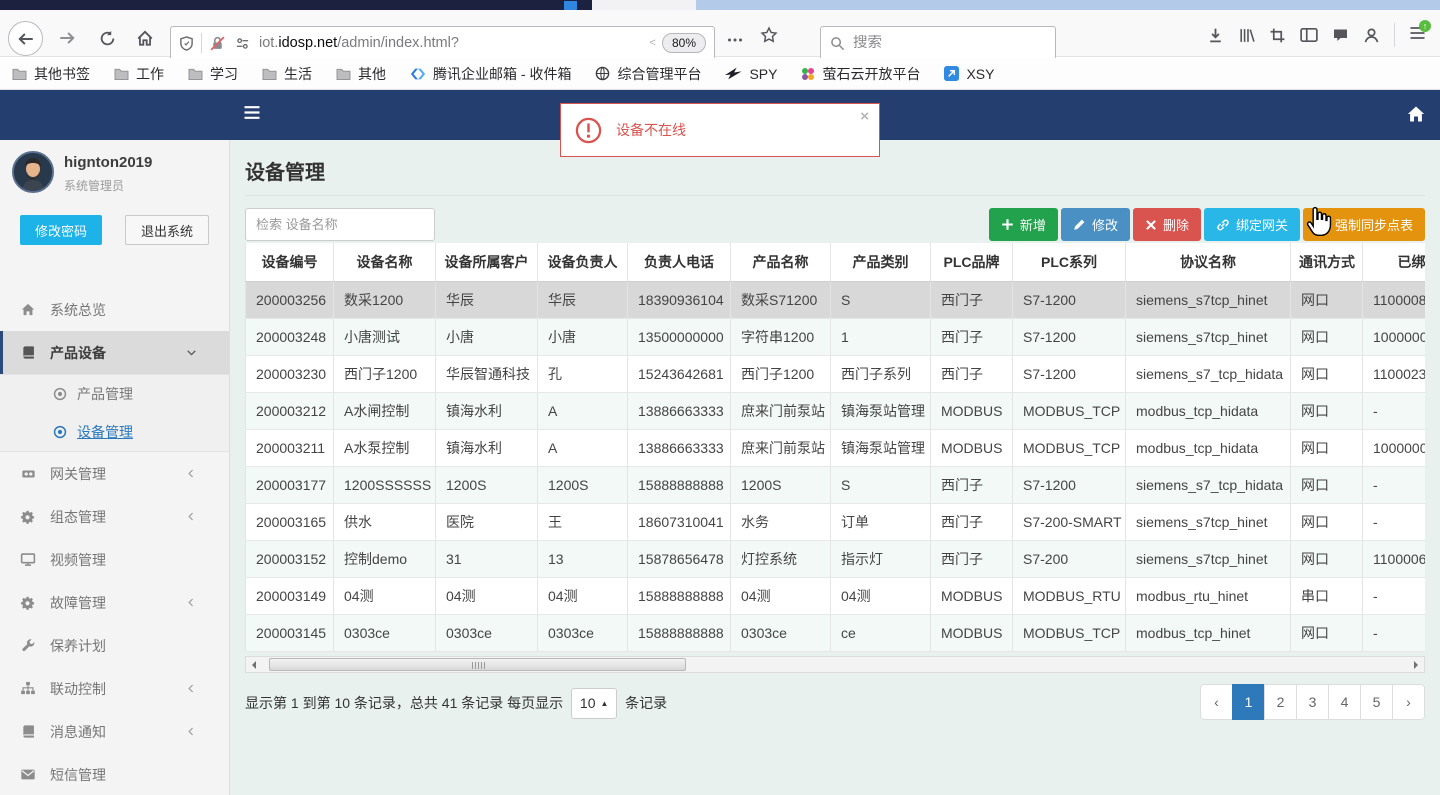  What do you see at coordinates (780, 374) in the screenshot?
I see `table-cell: 西门子1200` at bounding box center [780, 374].